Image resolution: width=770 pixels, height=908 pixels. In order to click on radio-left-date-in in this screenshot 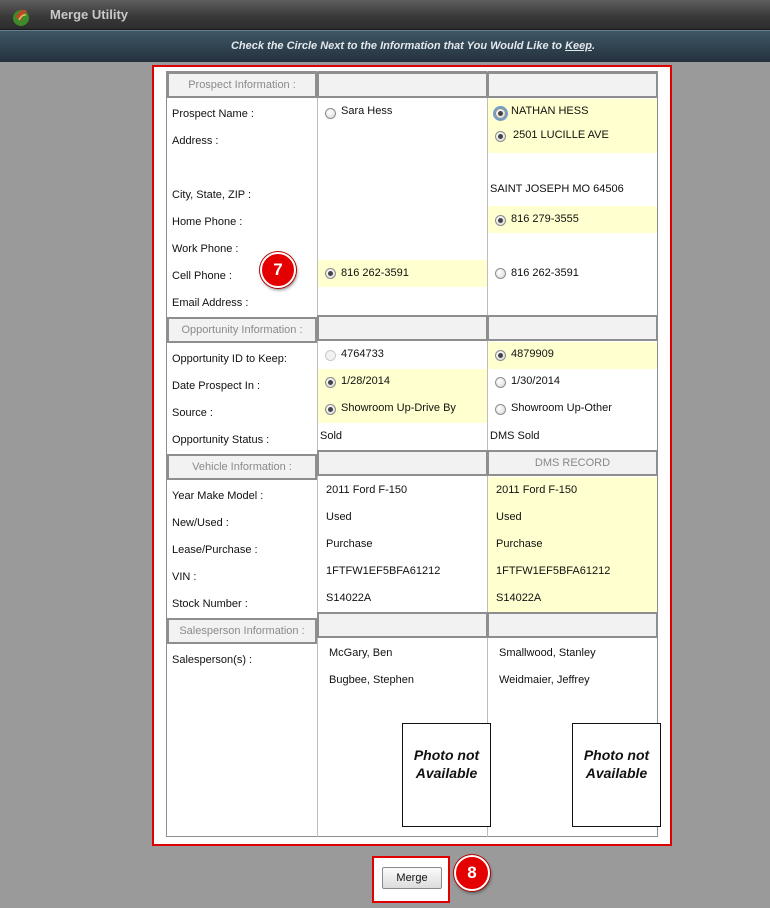, I will do `click(330, 382)`.